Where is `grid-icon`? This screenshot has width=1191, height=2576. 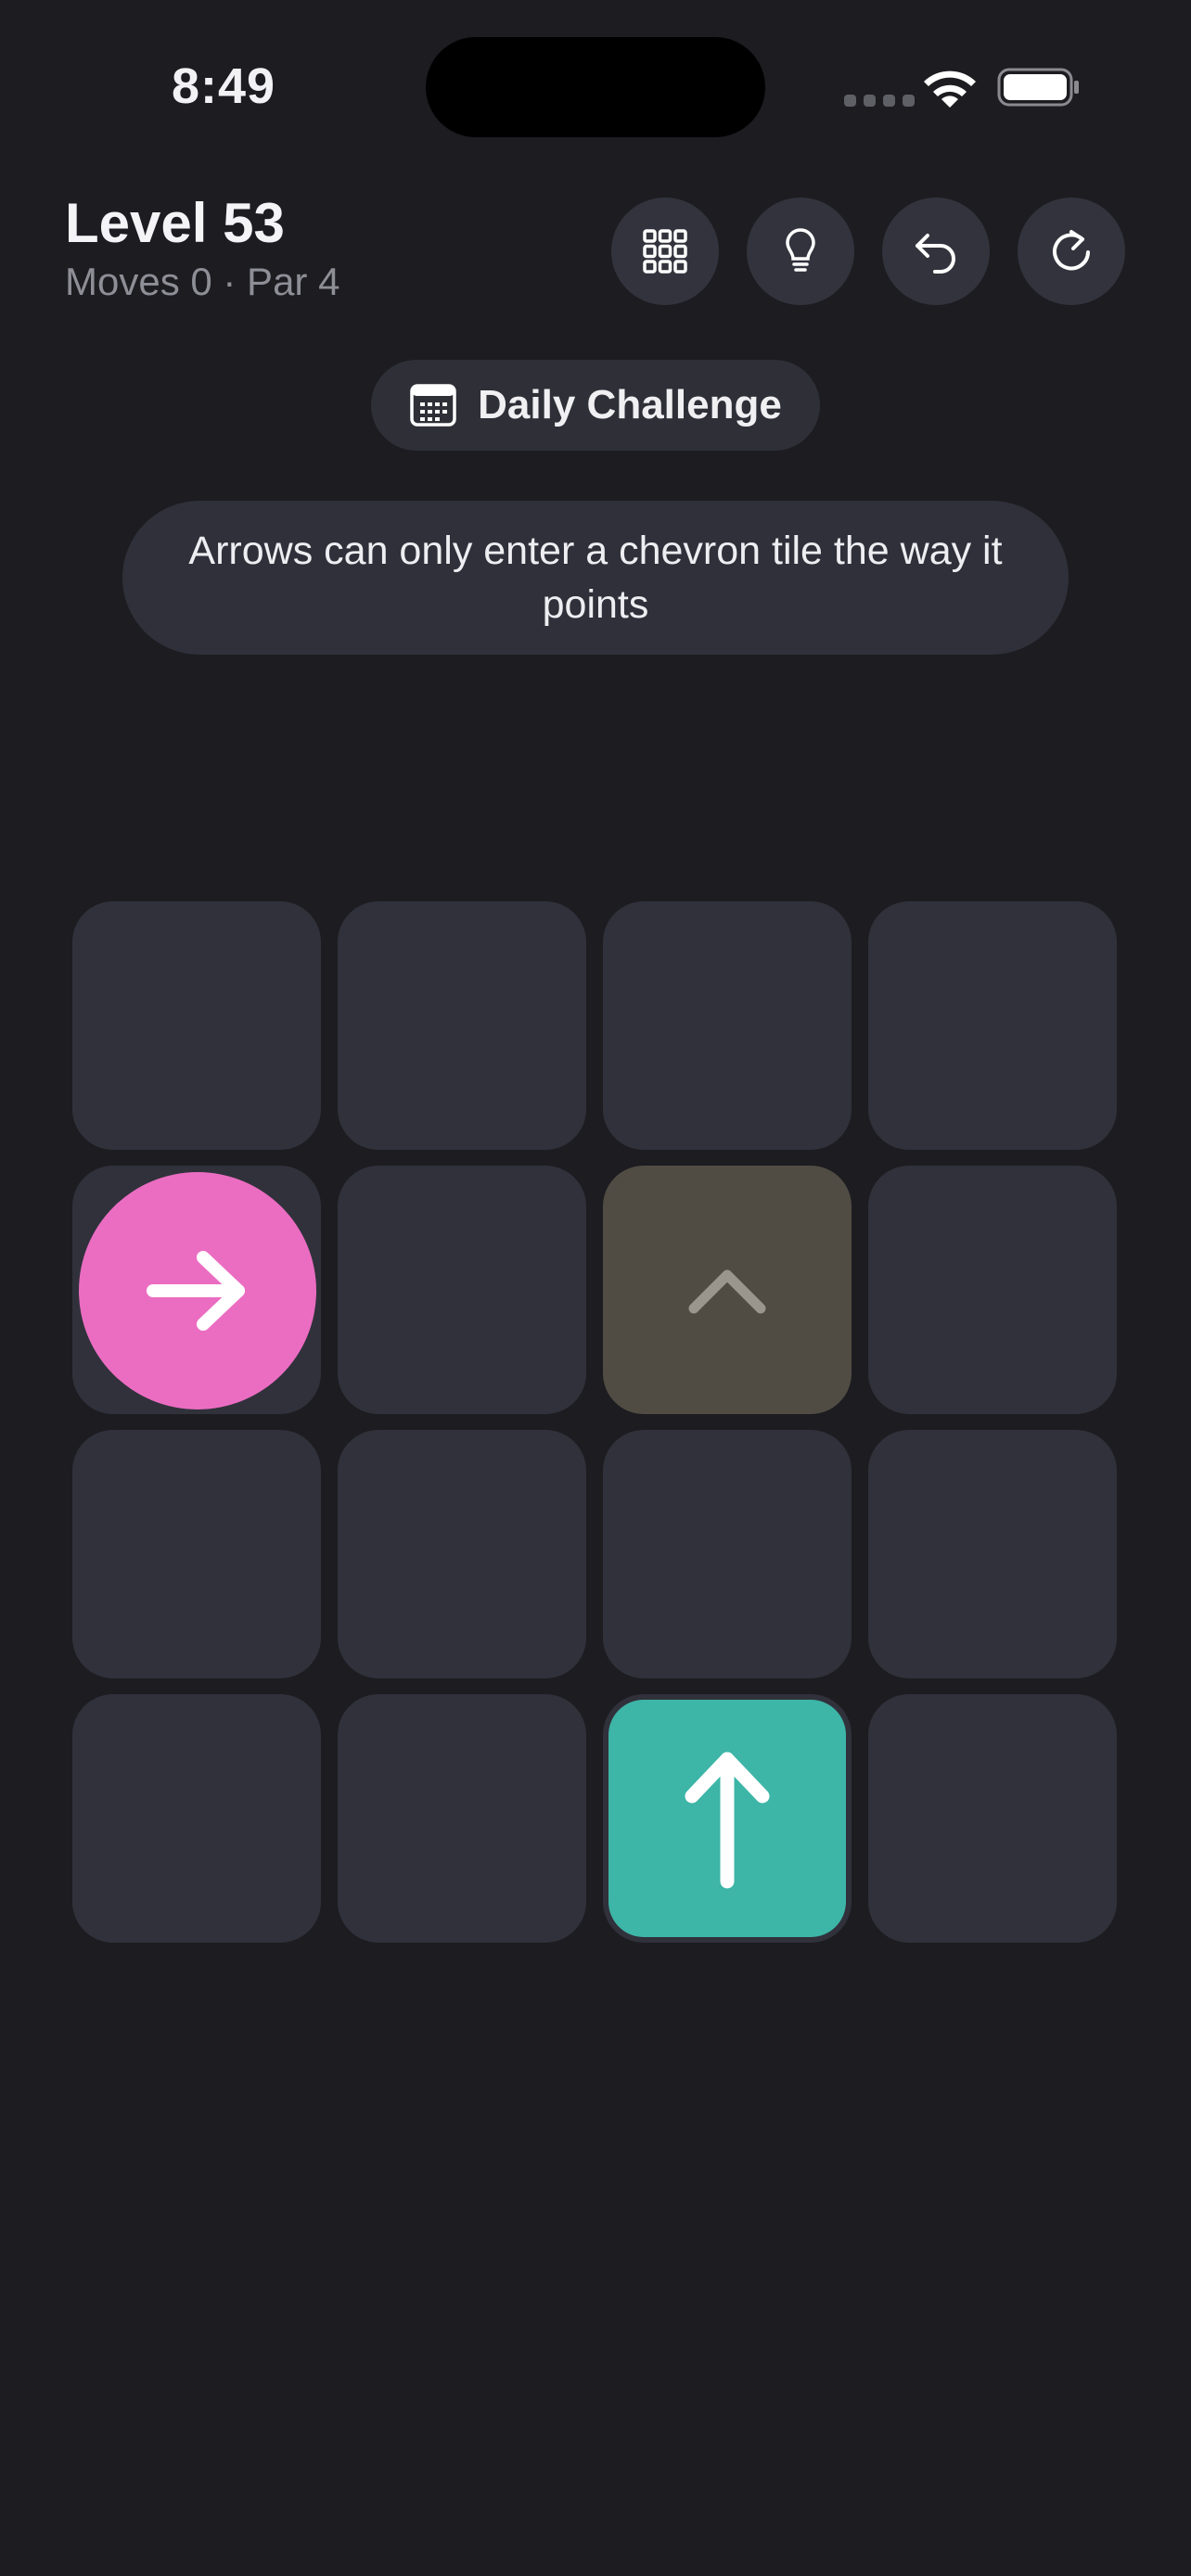
grid-icon is located at coordinates (665, 251).